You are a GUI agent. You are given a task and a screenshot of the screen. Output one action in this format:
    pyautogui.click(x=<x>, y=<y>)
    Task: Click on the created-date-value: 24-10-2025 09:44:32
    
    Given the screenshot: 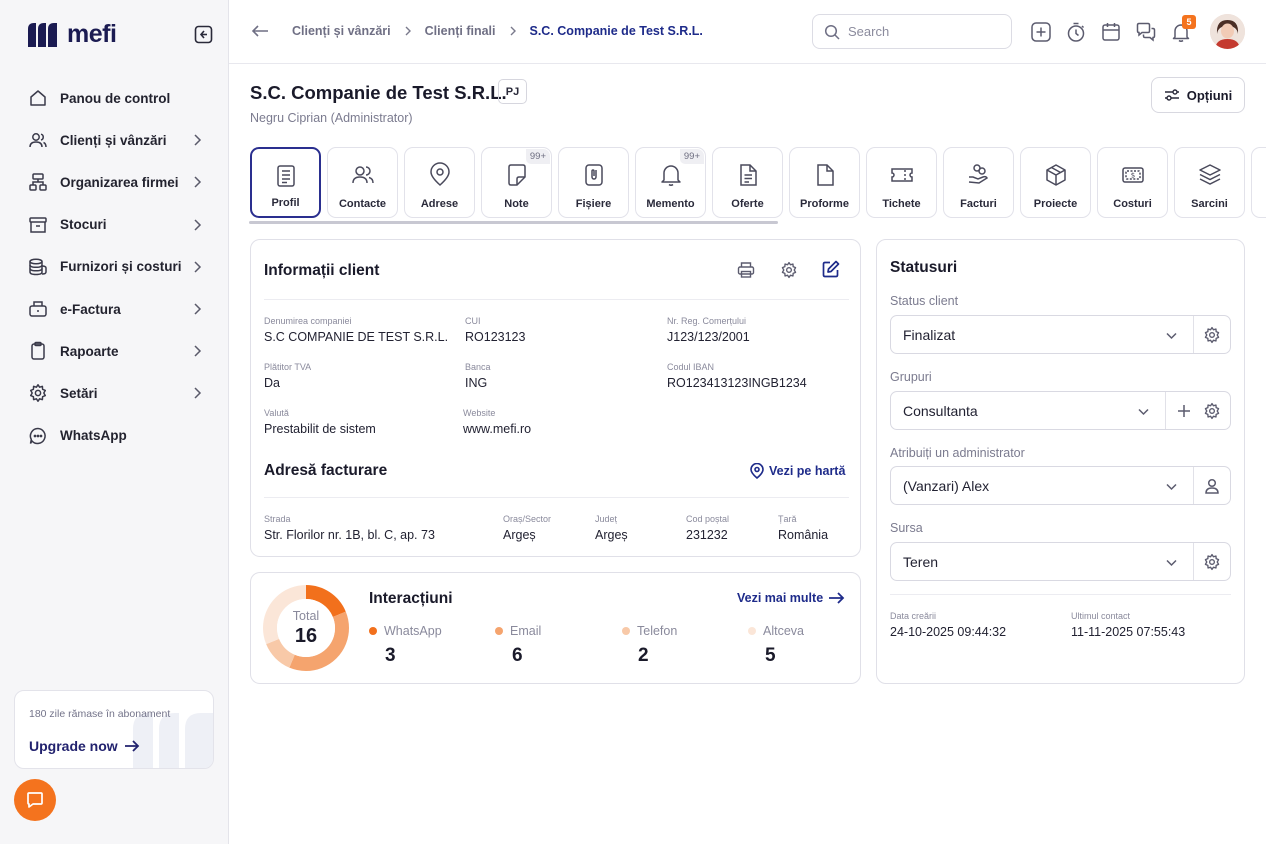 What is the action you would take?
    pyautogui.click(x=948, y=632)
    